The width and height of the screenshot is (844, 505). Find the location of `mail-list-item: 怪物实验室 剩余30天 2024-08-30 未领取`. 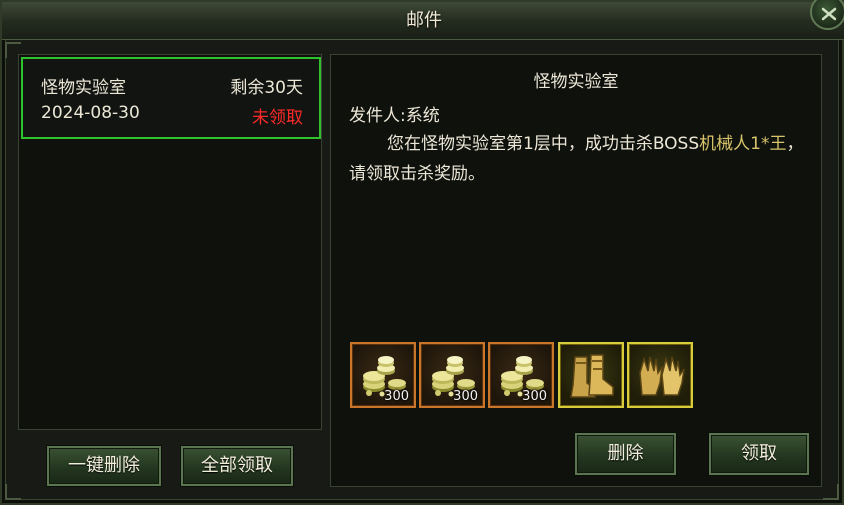

mail-list-item: 怪物实验室 剩余30天 2024-08-30 未领取 is located at coordinates (171, 98).